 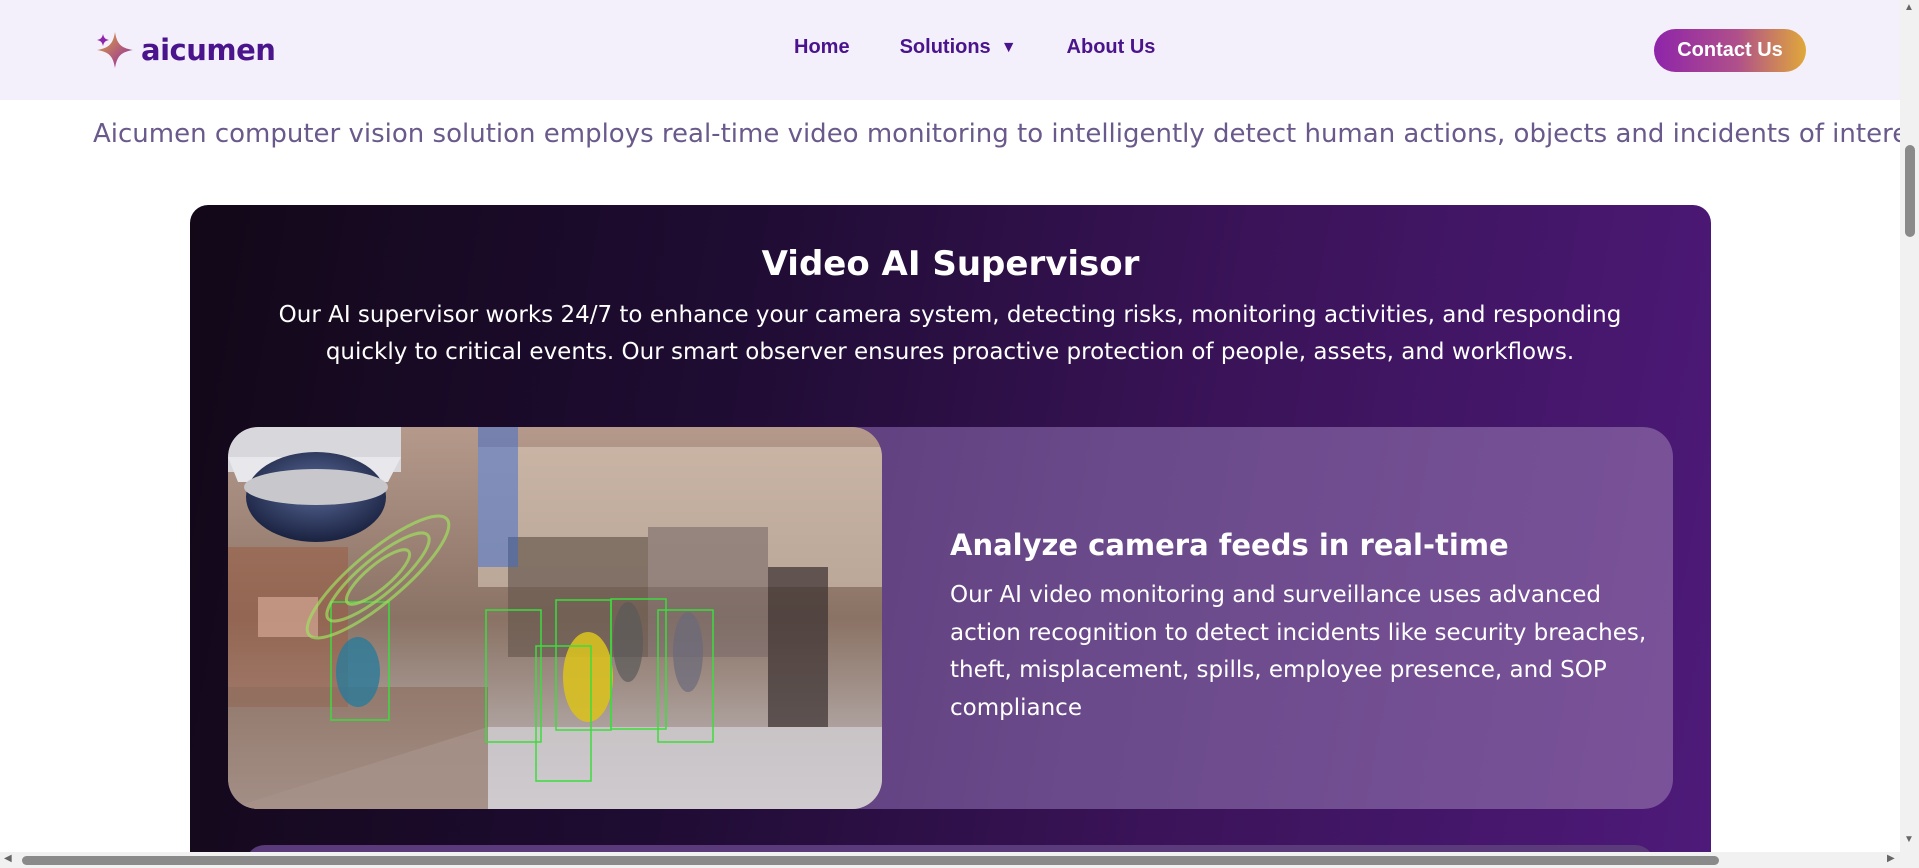 What do you see at coordinates (1909, 426) in the screenshot?
I see `vertical-scrollbar: ▲ ▼` at bounding box center [1909, 426].